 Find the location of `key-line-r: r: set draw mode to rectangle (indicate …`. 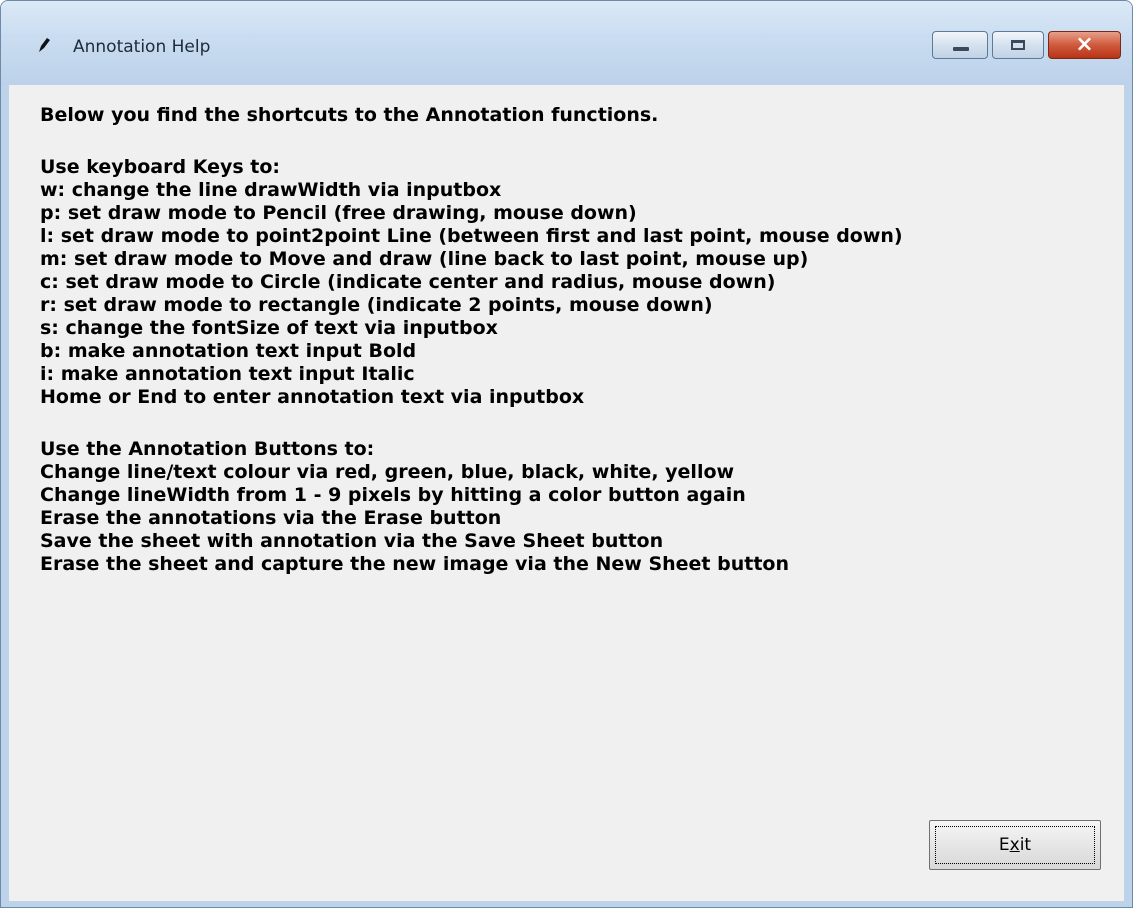

key-line-r: r: set draw mode to rectangle (indicate … is located at coordinates (376, 305).